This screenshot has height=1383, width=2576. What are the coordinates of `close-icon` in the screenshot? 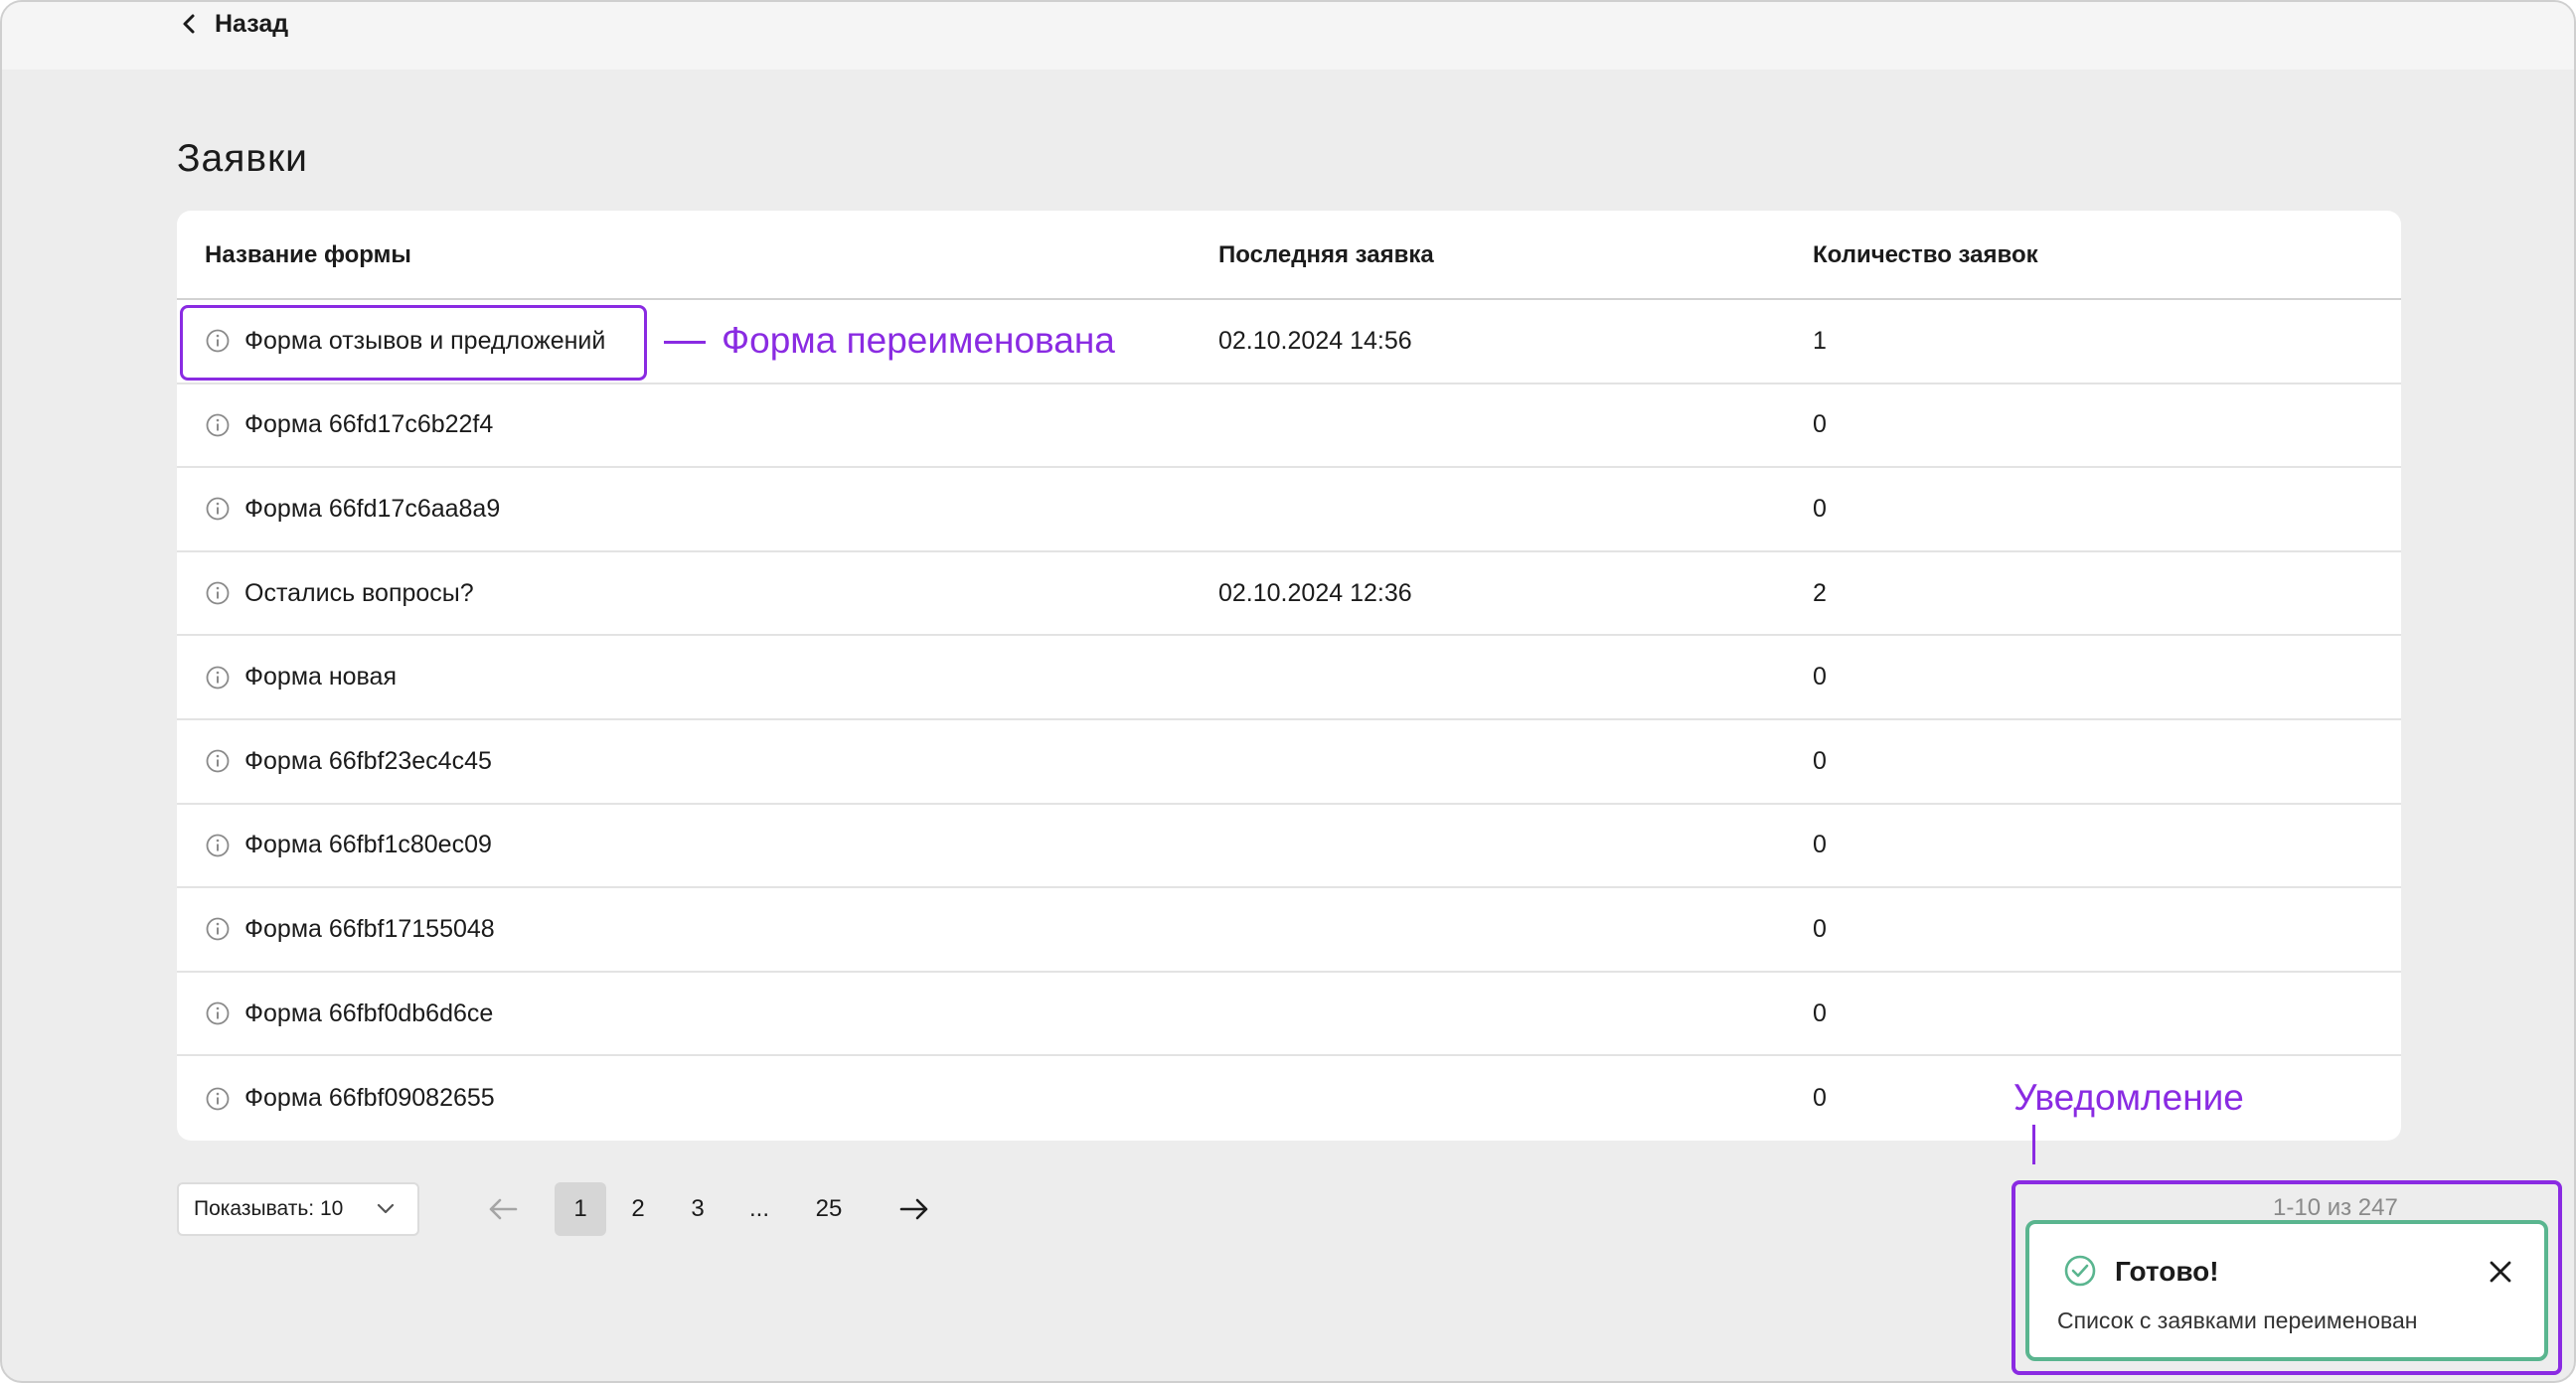 It's located at (2500, 1272).